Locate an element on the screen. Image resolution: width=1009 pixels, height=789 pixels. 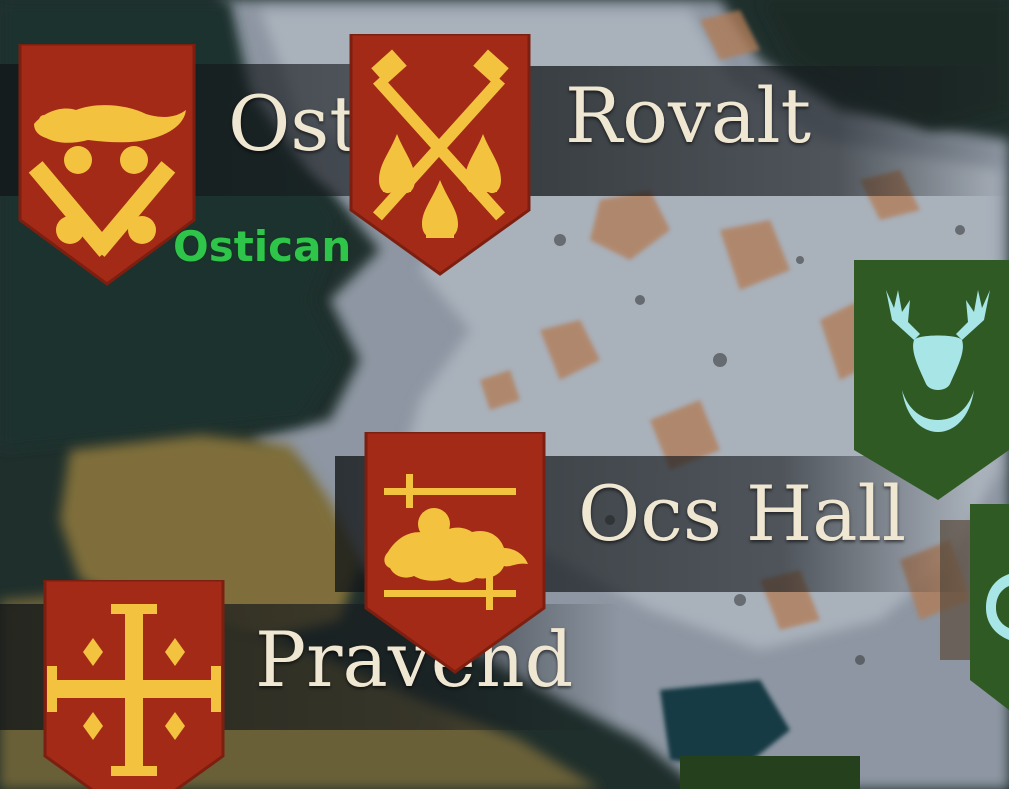
ostican-banner is located at coordinates (107, 166).